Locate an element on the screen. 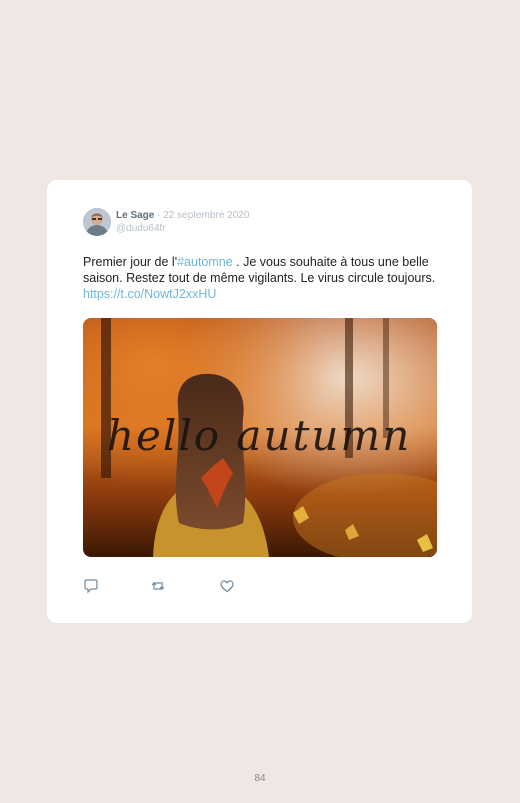 Image resolution: width=520 pixels, height=803 pixels. tweet-actions is located at coordinates (163, 586).